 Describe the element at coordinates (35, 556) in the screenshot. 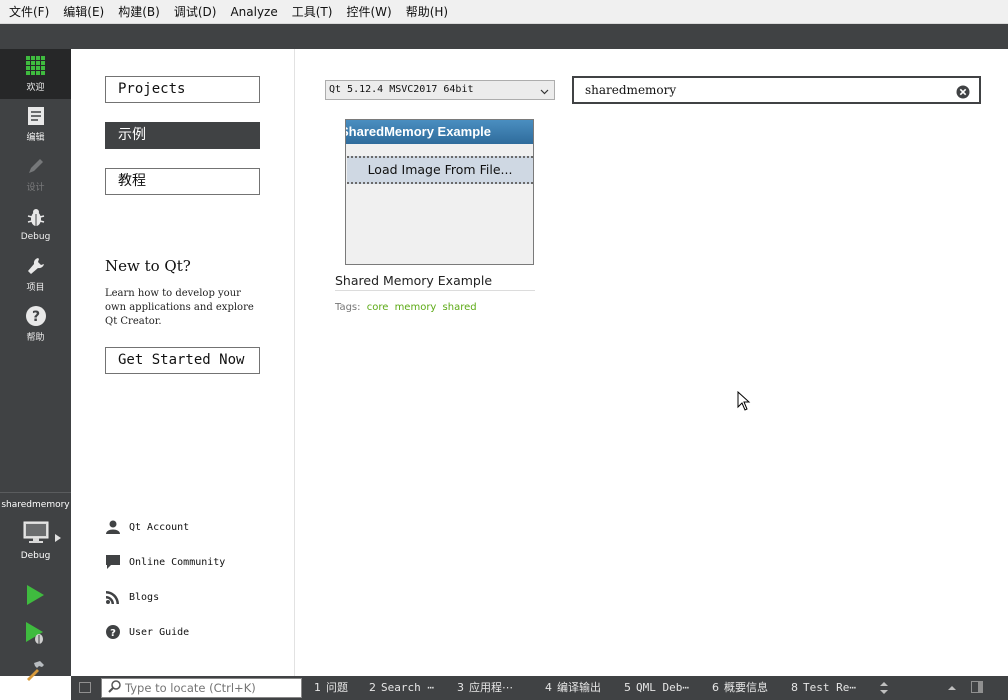

I see `kit-build-config: Debug` at that location.